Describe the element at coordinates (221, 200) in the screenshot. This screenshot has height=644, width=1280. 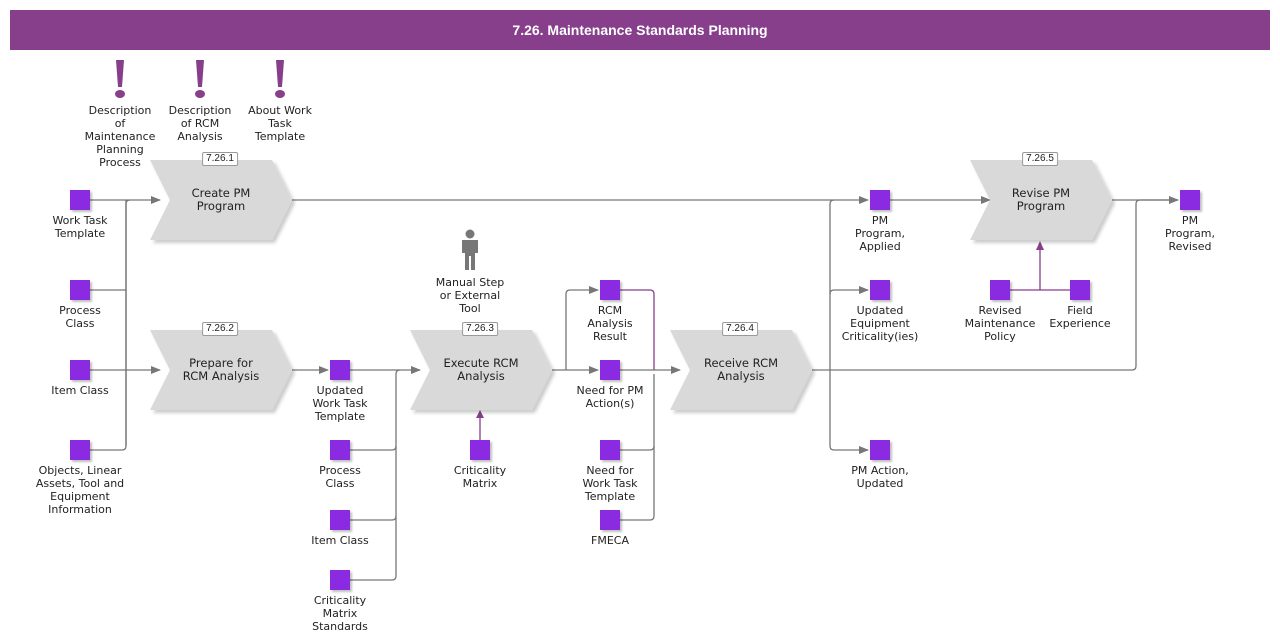
I see `process-label: Create PM Program` at that location.